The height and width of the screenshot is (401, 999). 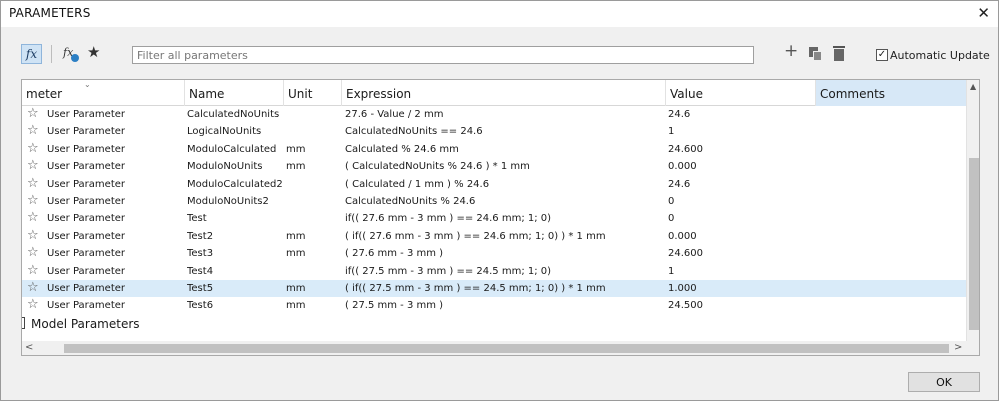 I want to click on cell-value: 1.000, so click(x=682, y=288).